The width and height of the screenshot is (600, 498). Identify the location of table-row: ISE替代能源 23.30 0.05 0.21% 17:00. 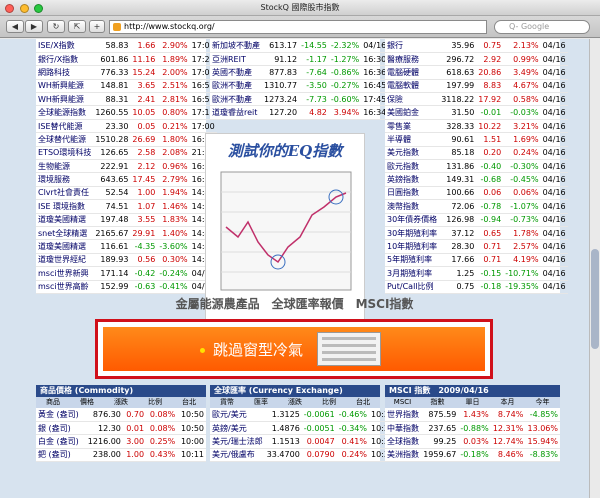
(126, 126).